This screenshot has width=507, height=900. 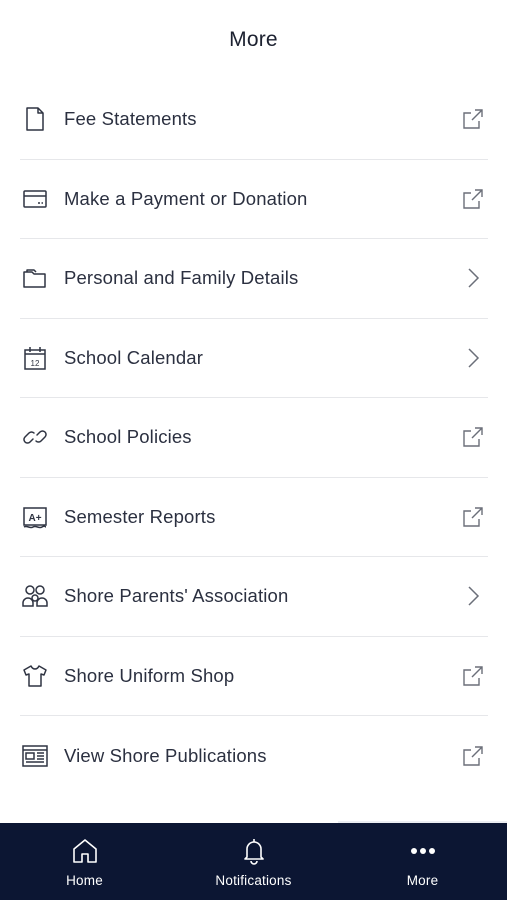 I want to click on folder-icon, so click(x=35, y=278).